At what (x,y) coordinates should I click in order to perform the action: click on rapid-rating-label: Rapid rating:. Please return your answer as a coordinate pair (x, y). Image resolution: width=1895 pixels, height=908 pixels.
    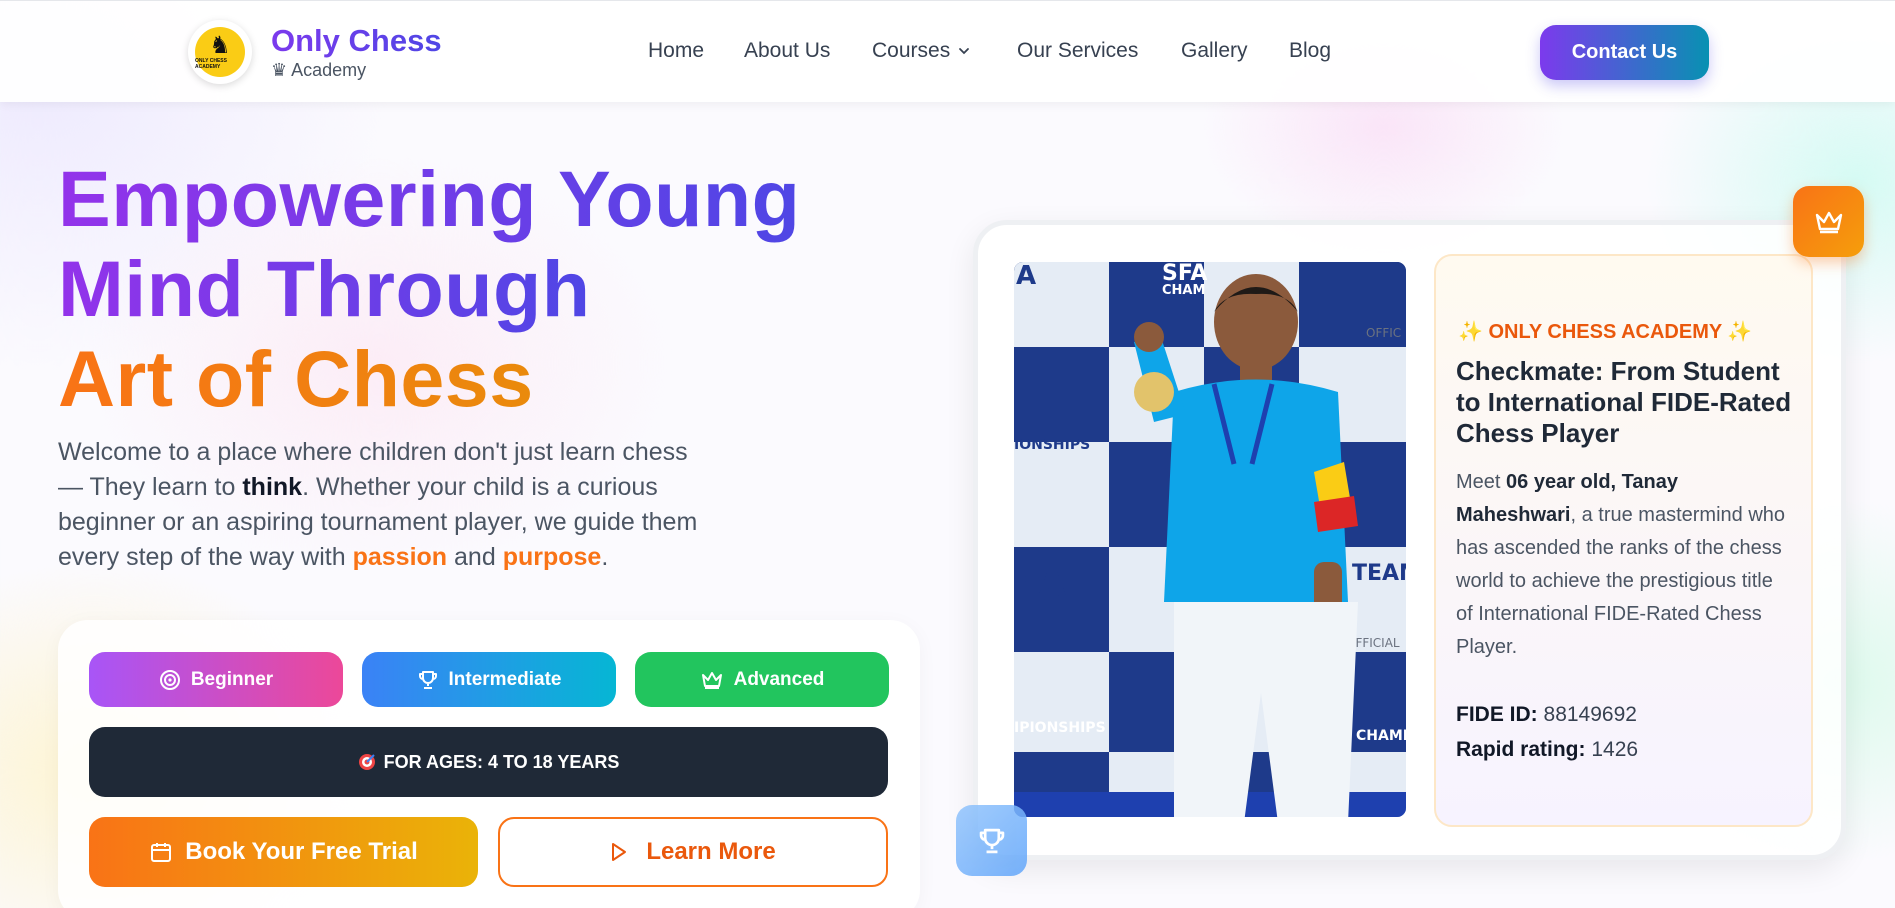
    Looking at the image, I should click on (1521, 749).